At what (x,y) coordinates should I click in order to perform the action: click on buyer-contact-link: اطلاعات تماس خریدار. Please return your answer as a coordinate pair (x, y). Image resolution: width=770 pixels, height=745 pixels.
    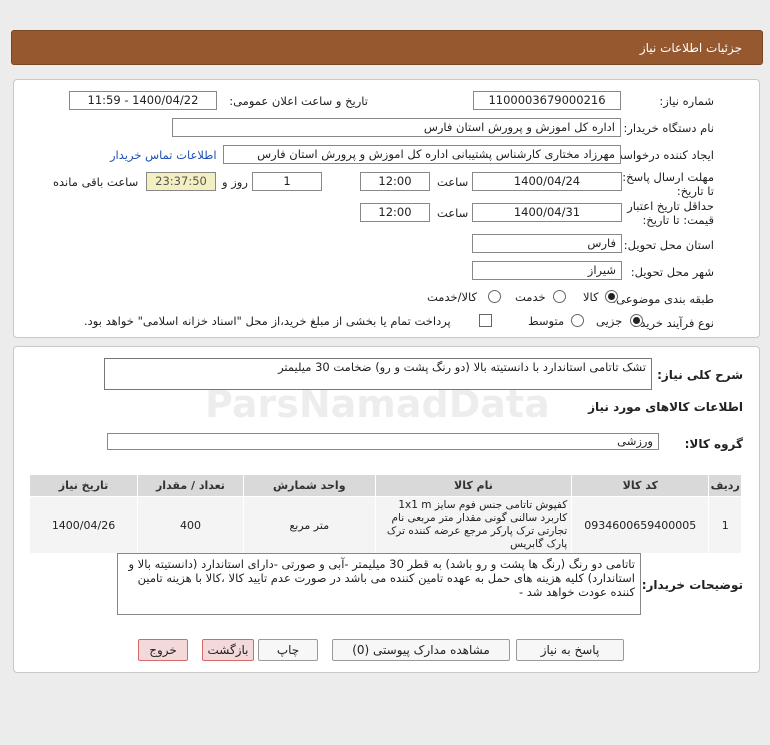
    Looking at the image, I should click on (163, 155).